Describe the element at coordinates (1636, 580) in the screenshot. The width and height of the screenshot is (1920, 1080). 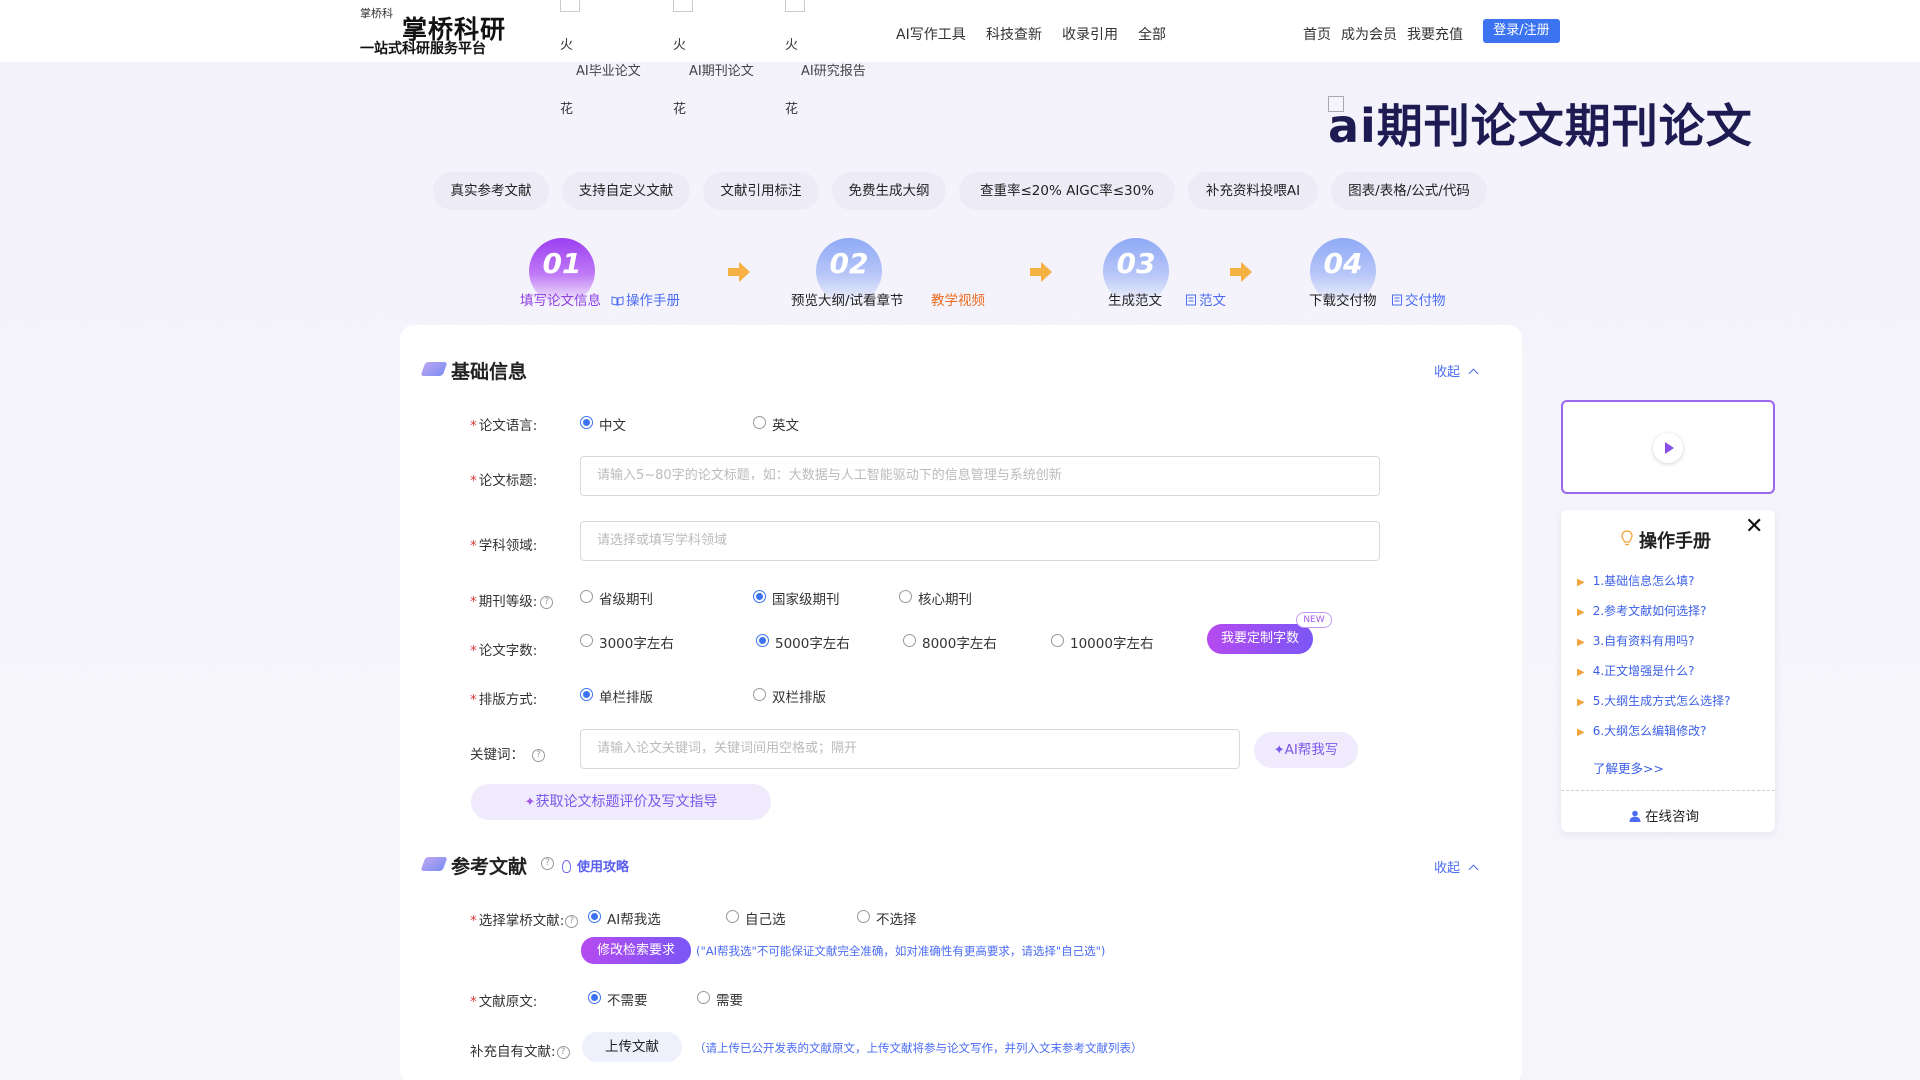
I see `manual-item: ▶ 1.基础信息怎么填?` at that location.